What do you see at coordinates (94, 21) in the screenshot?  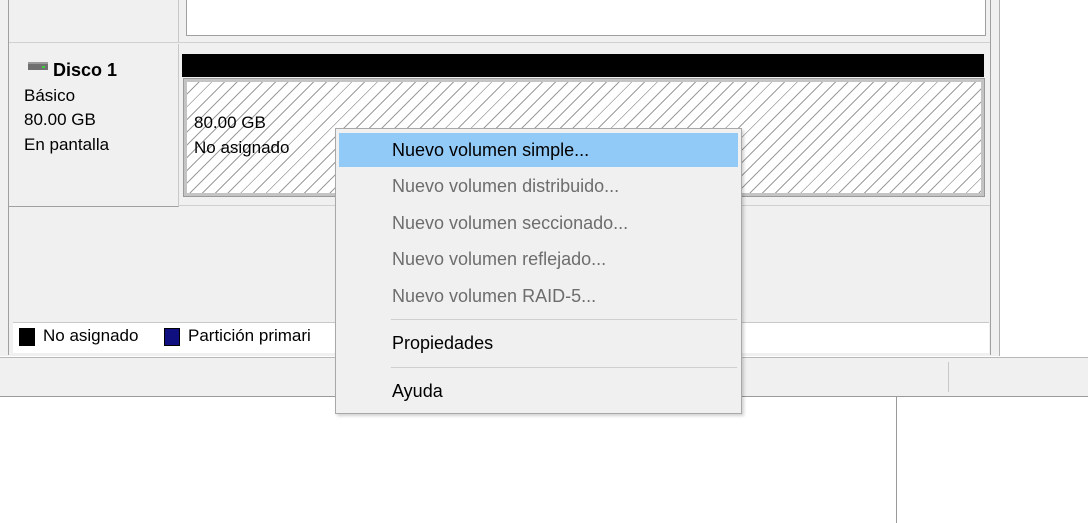 I see `previous-disk-label-cell` at bounding box center [94, 21].